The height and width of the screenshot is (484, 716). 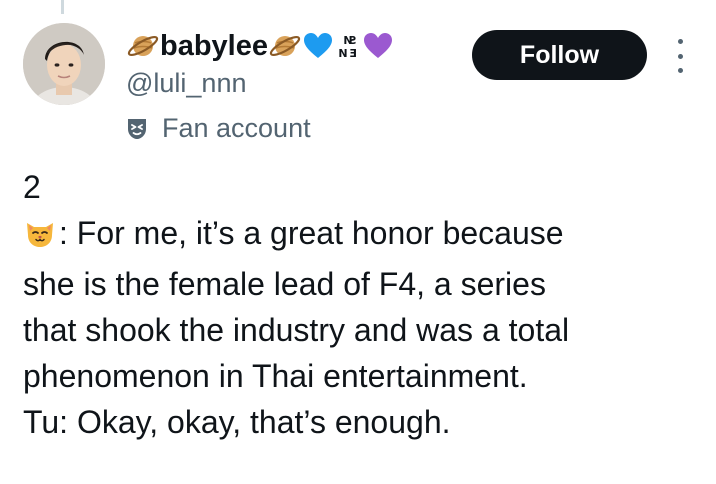 What do you see at coordinates (137, 129) in the screenshot?
I see `mask-icon` at bounding box center [137, 129].